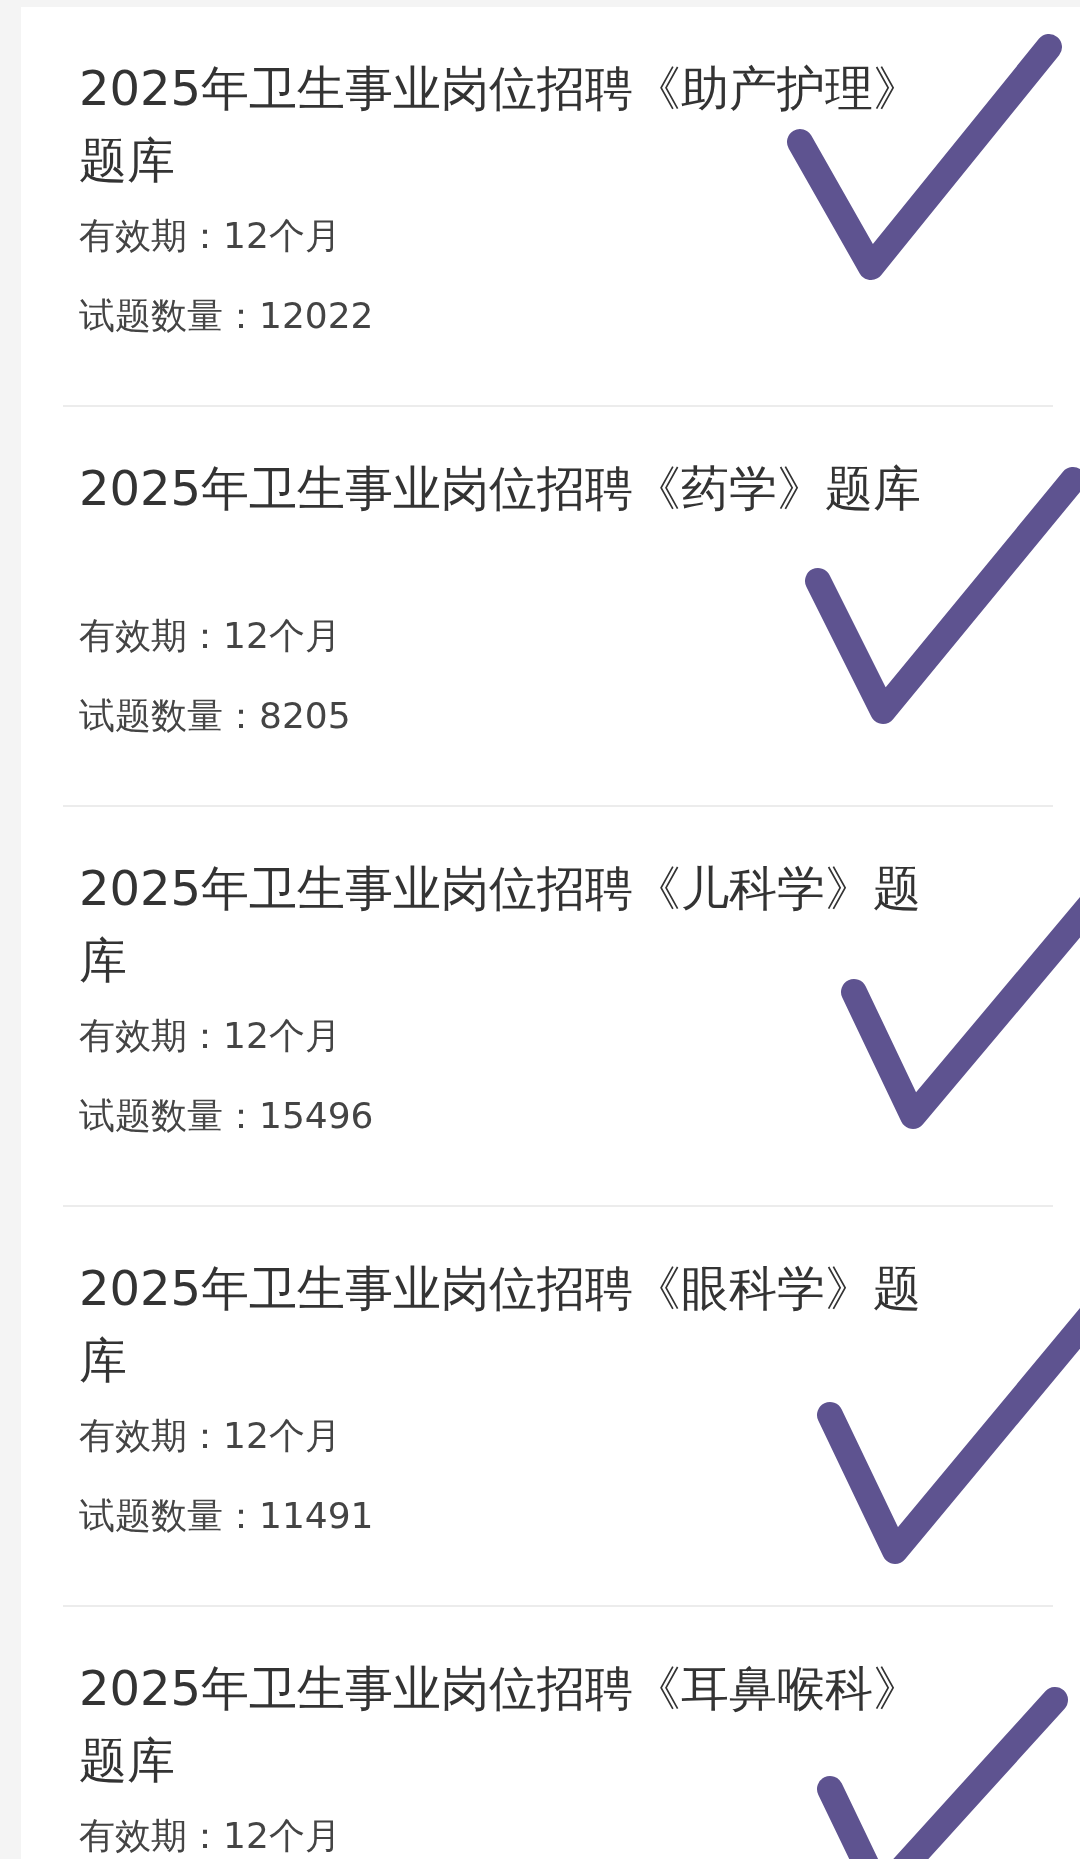 This screenshot has width=1080, height=1859. What do you see at coordinates (566, 1724) in the screenshot?
I see `bank-title: 2025年卫生事业岗位招聘《耳鼻喉科》题库` at bounding box center [566, 1724].